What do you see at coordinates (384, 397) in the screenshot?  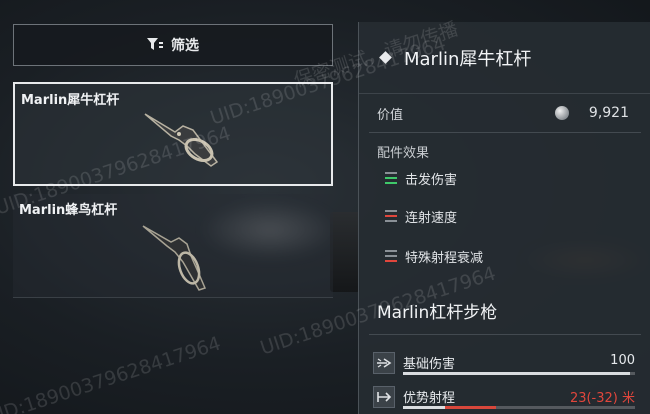 I see `range-icon` at bounding box center [384, 397].